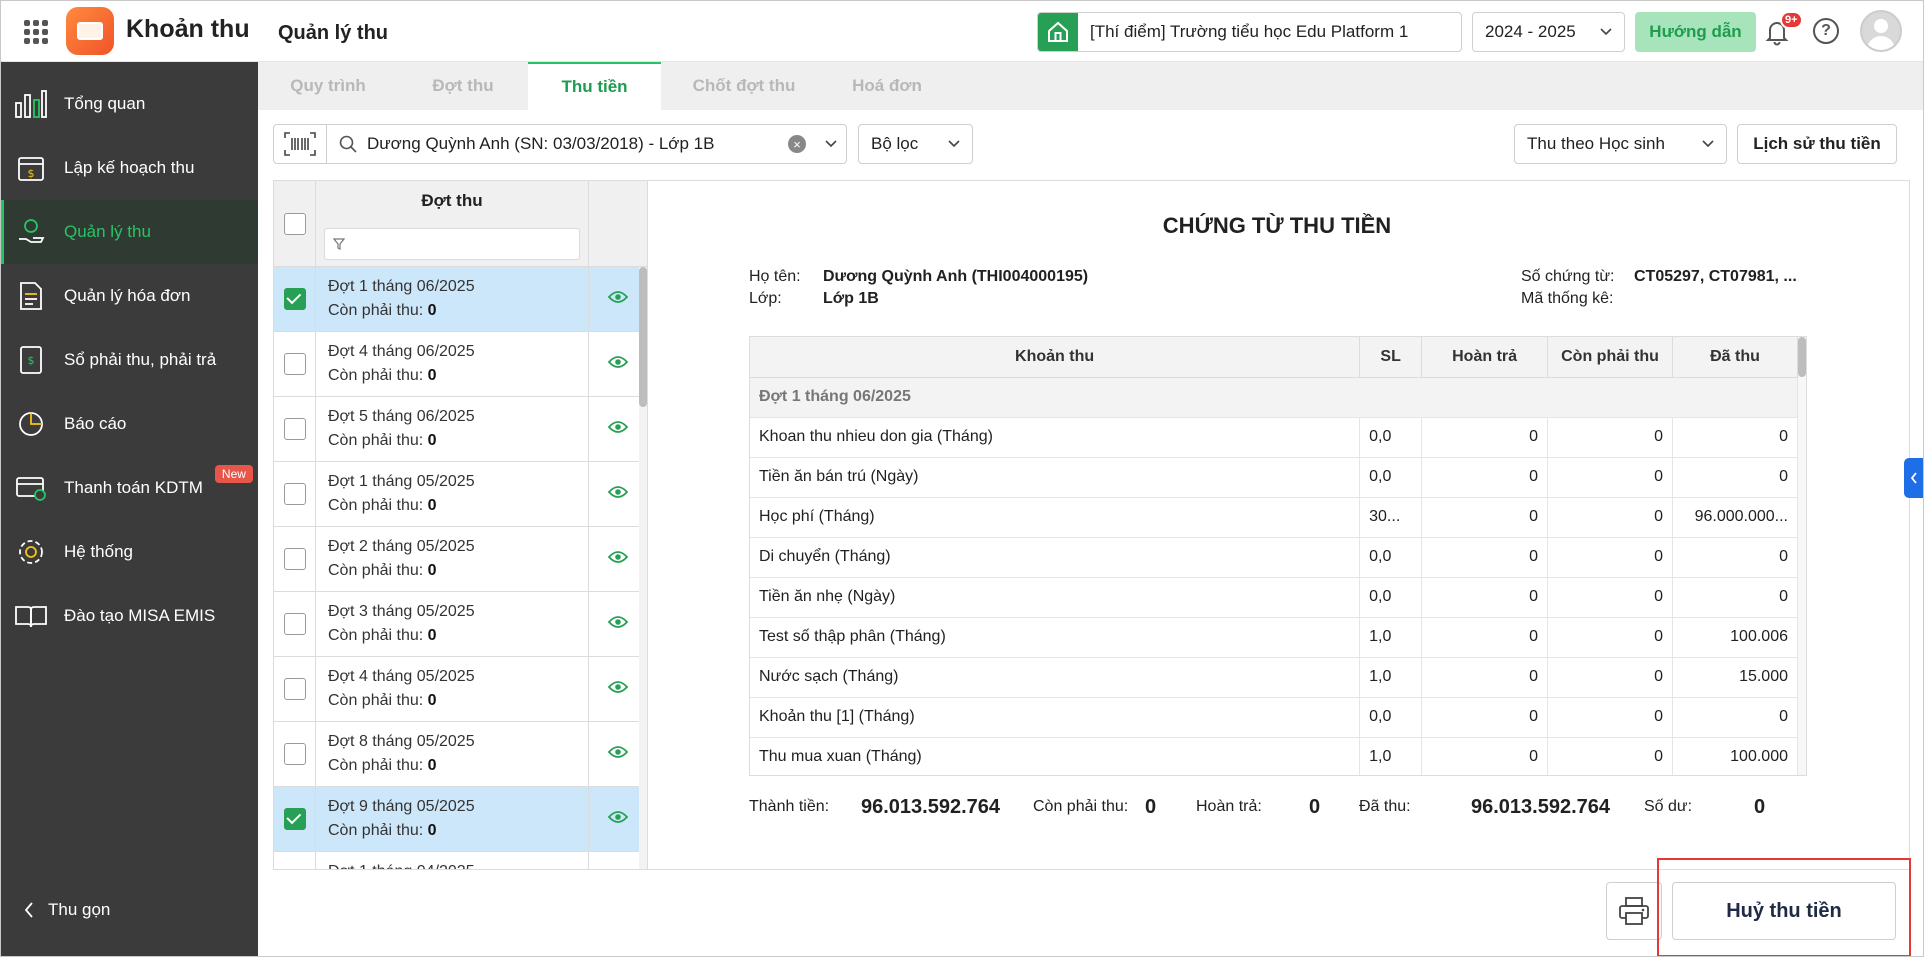  I want to click on item-name: Học phí (Tháng), so click(1055, 517).